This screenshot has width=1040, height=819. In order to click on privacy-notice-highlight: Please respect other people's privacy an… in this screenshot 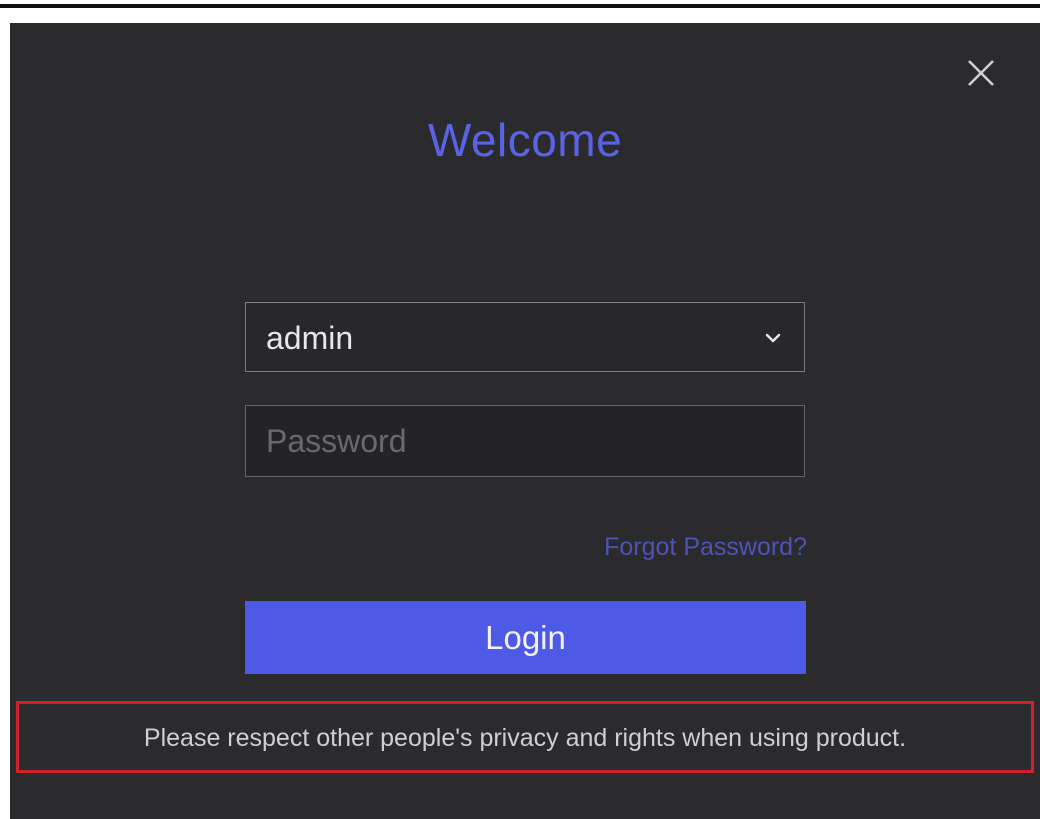, I will do `click(525, 737)`.